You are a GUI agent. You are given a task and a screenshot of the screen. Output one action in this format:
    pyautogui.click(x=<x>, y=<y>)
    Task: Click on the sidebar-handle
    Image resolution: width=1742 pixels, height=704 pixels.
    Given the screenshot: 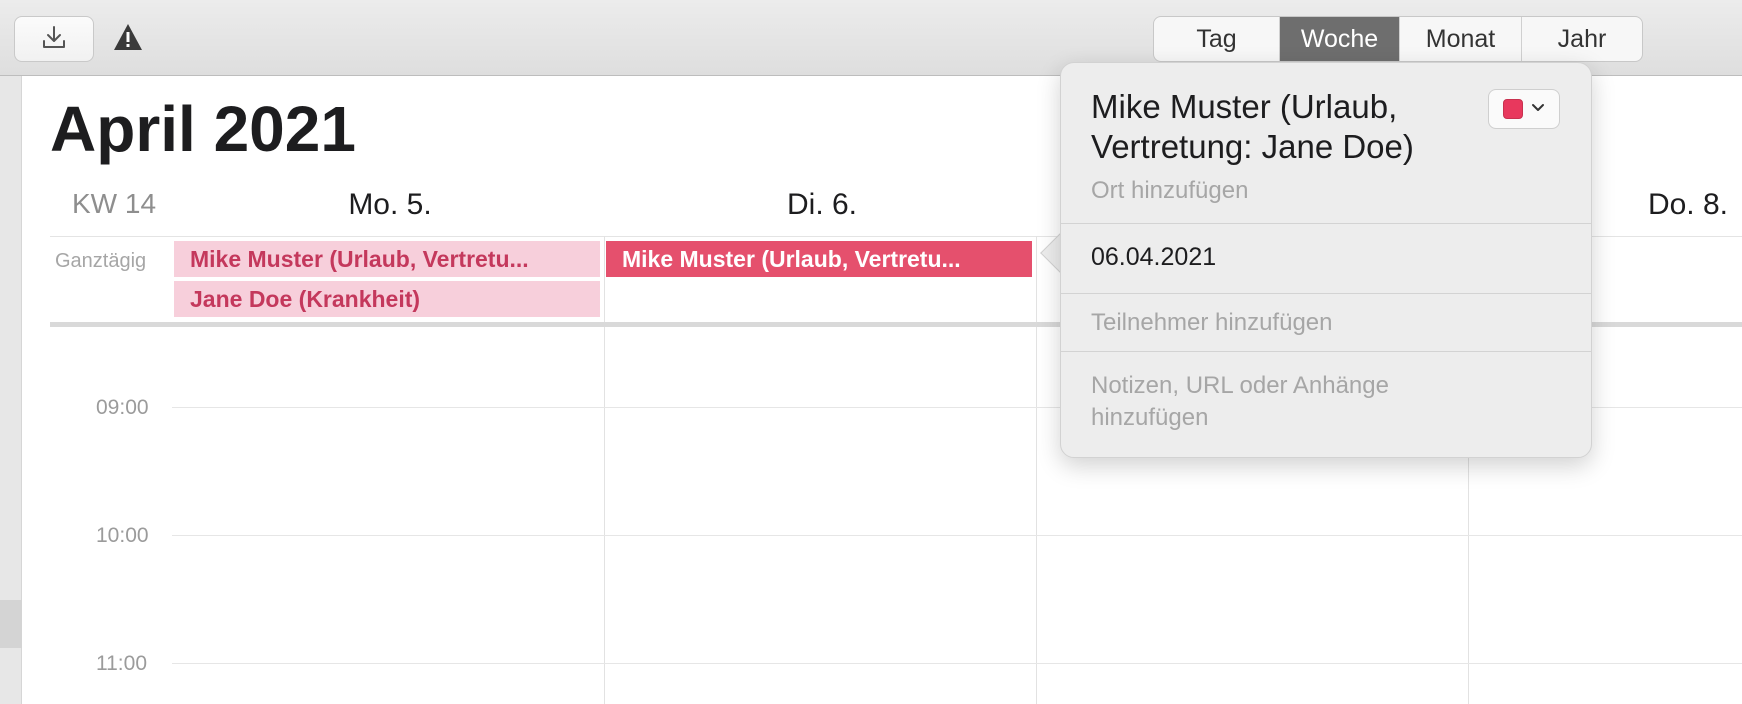 What is the action you would take?
    pyautogui.click(x=11, y=624)
    